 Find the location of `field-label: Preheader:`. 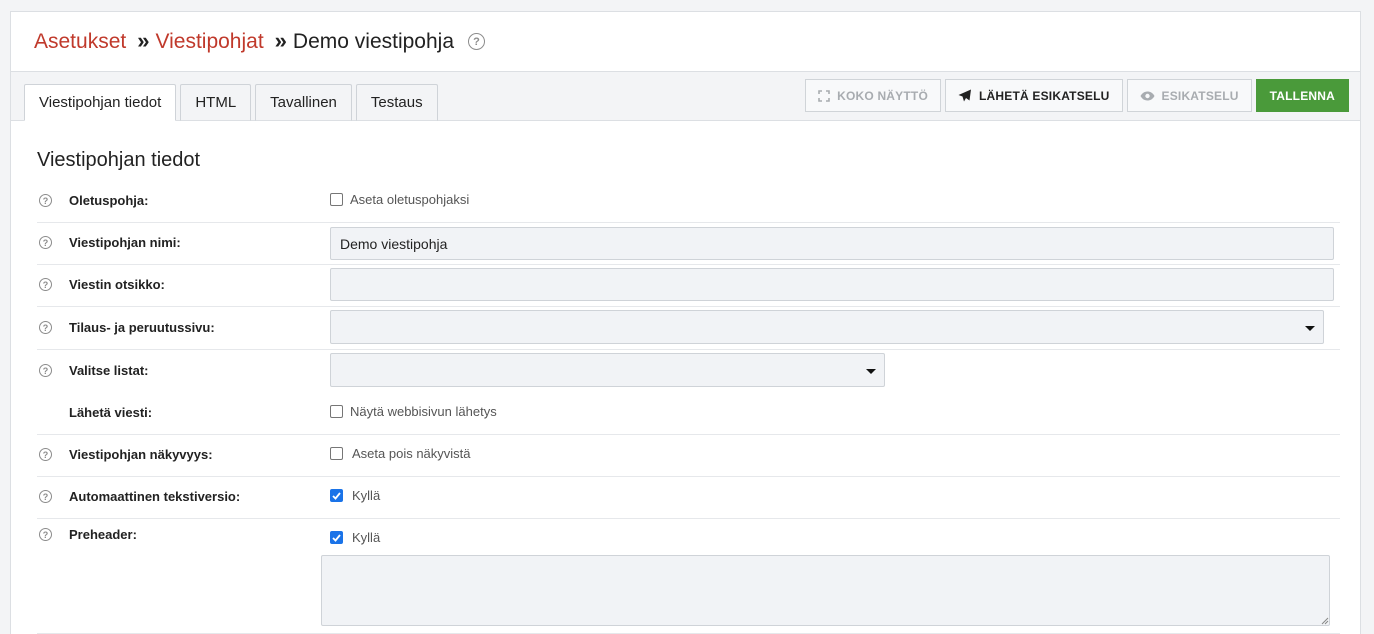

field-label: Preheader: is located at coordinates (103, 534).